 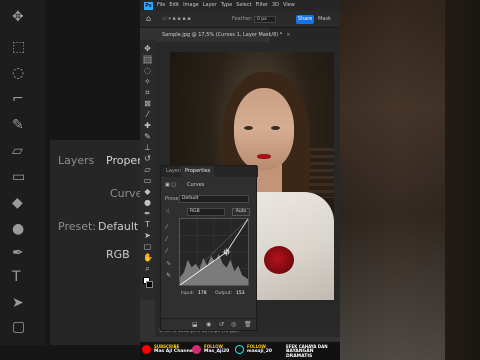 I want to click on bg-toolbar: ✥ ⬚ ◌ ⌐ ✎ ▱ ▭ ◆ ● ✒ T ➤ ▢, so click(x=23, y=172).